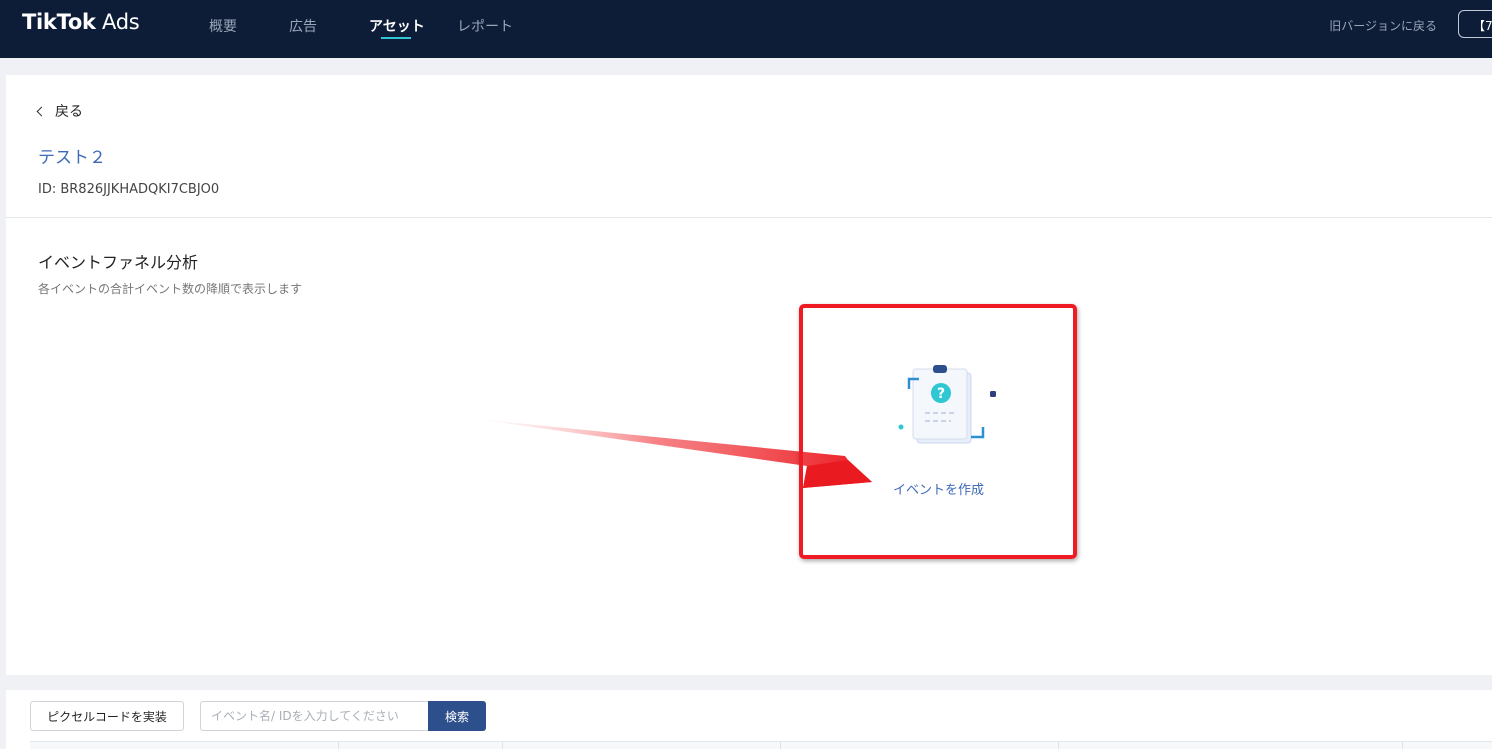 This screenshot has width=1492, height=749. Describe the element at coordinates (457, 716) in the screenshot. I see `search-button: 検索` at that location.